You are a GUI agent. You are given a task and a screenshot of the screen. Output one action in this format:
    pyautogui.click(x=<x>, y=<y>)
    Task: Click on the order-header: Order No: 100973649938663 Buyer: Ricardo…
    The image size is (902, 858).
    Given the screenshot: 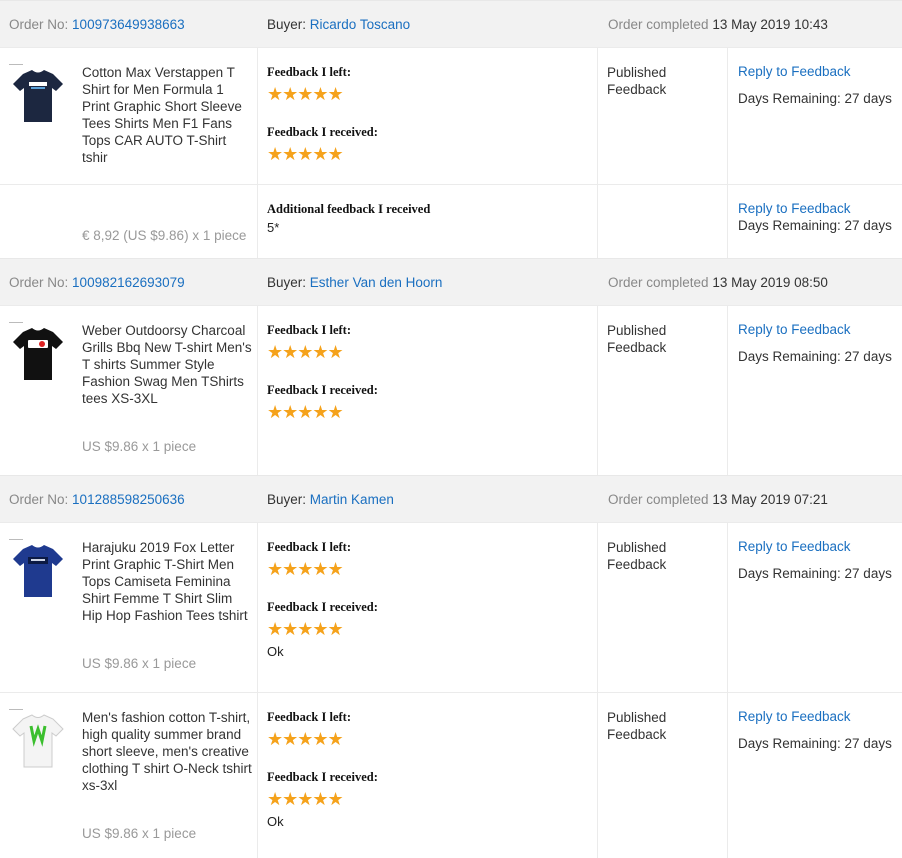 What is the action you would take?
    pyautogui.click(x=451, y=23)
    